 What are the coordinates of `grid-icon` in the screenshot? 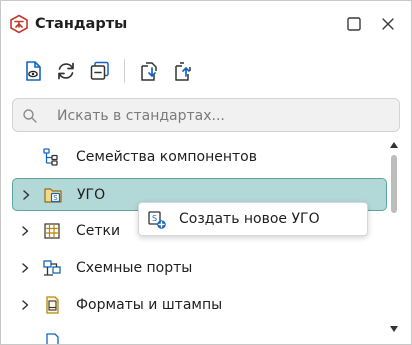 It's located at (52, 231).